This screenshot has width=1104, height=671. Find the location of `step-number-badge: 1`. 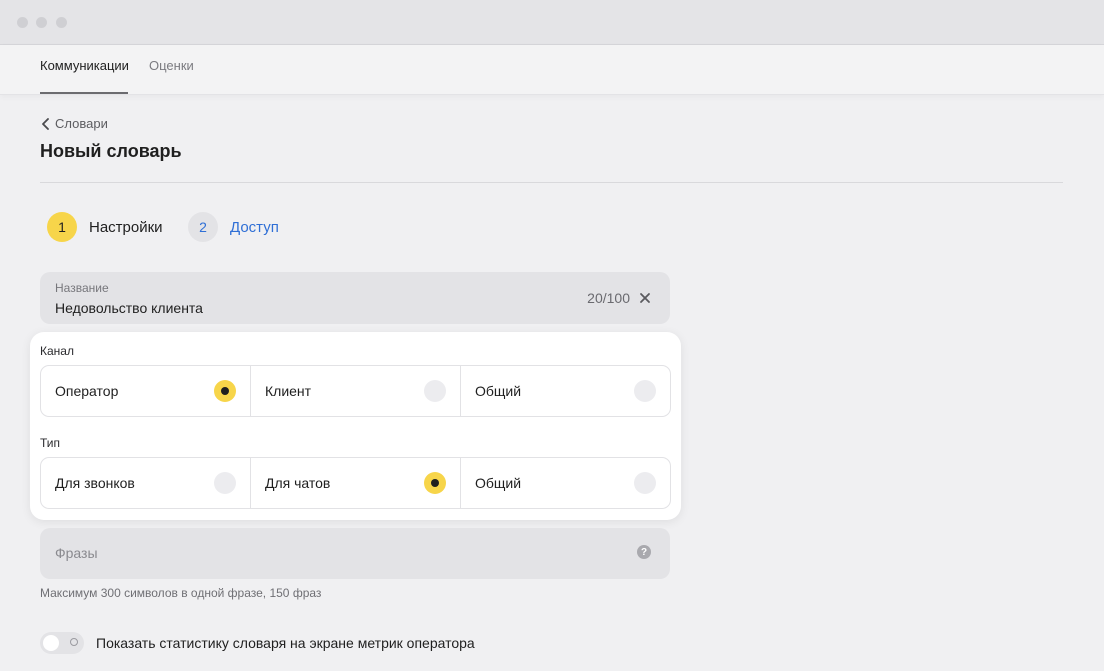

step-number-badge: 1 is located at coordinates (62, 227).